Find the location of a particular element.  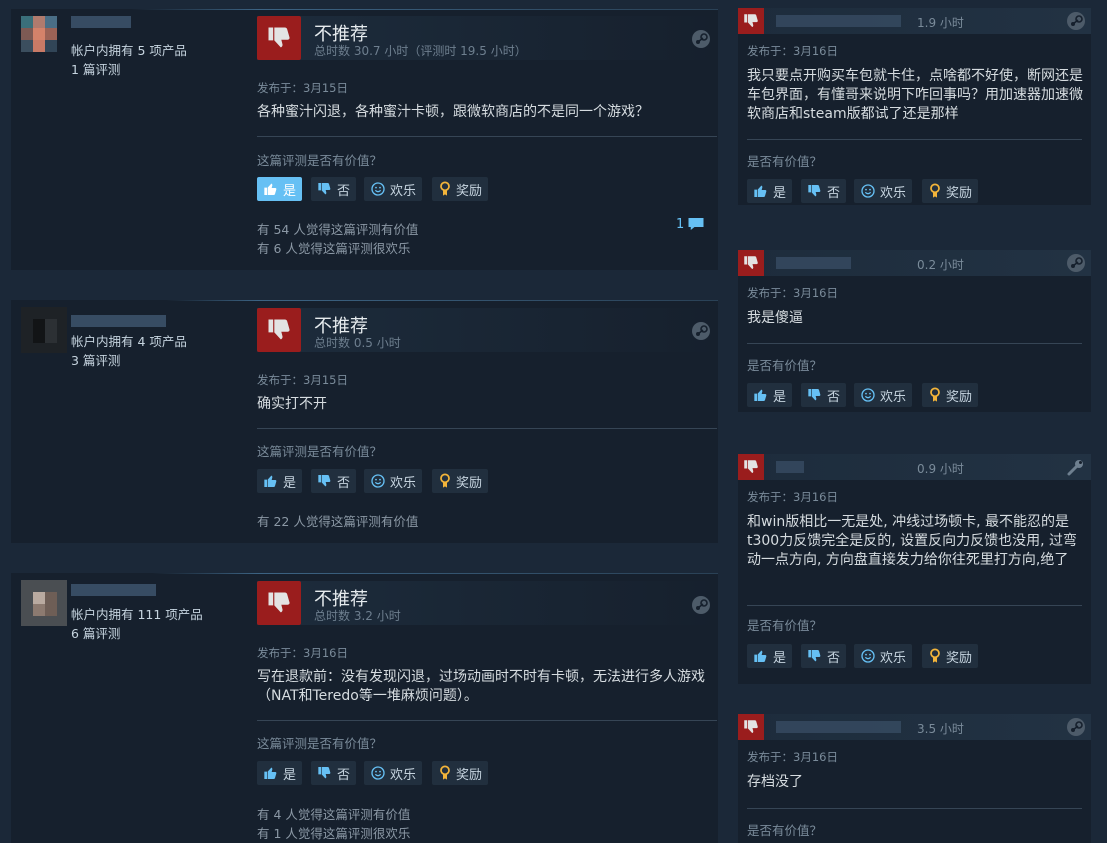

account-reviews: 1 篇评测 is located at coordinates (95, 68).